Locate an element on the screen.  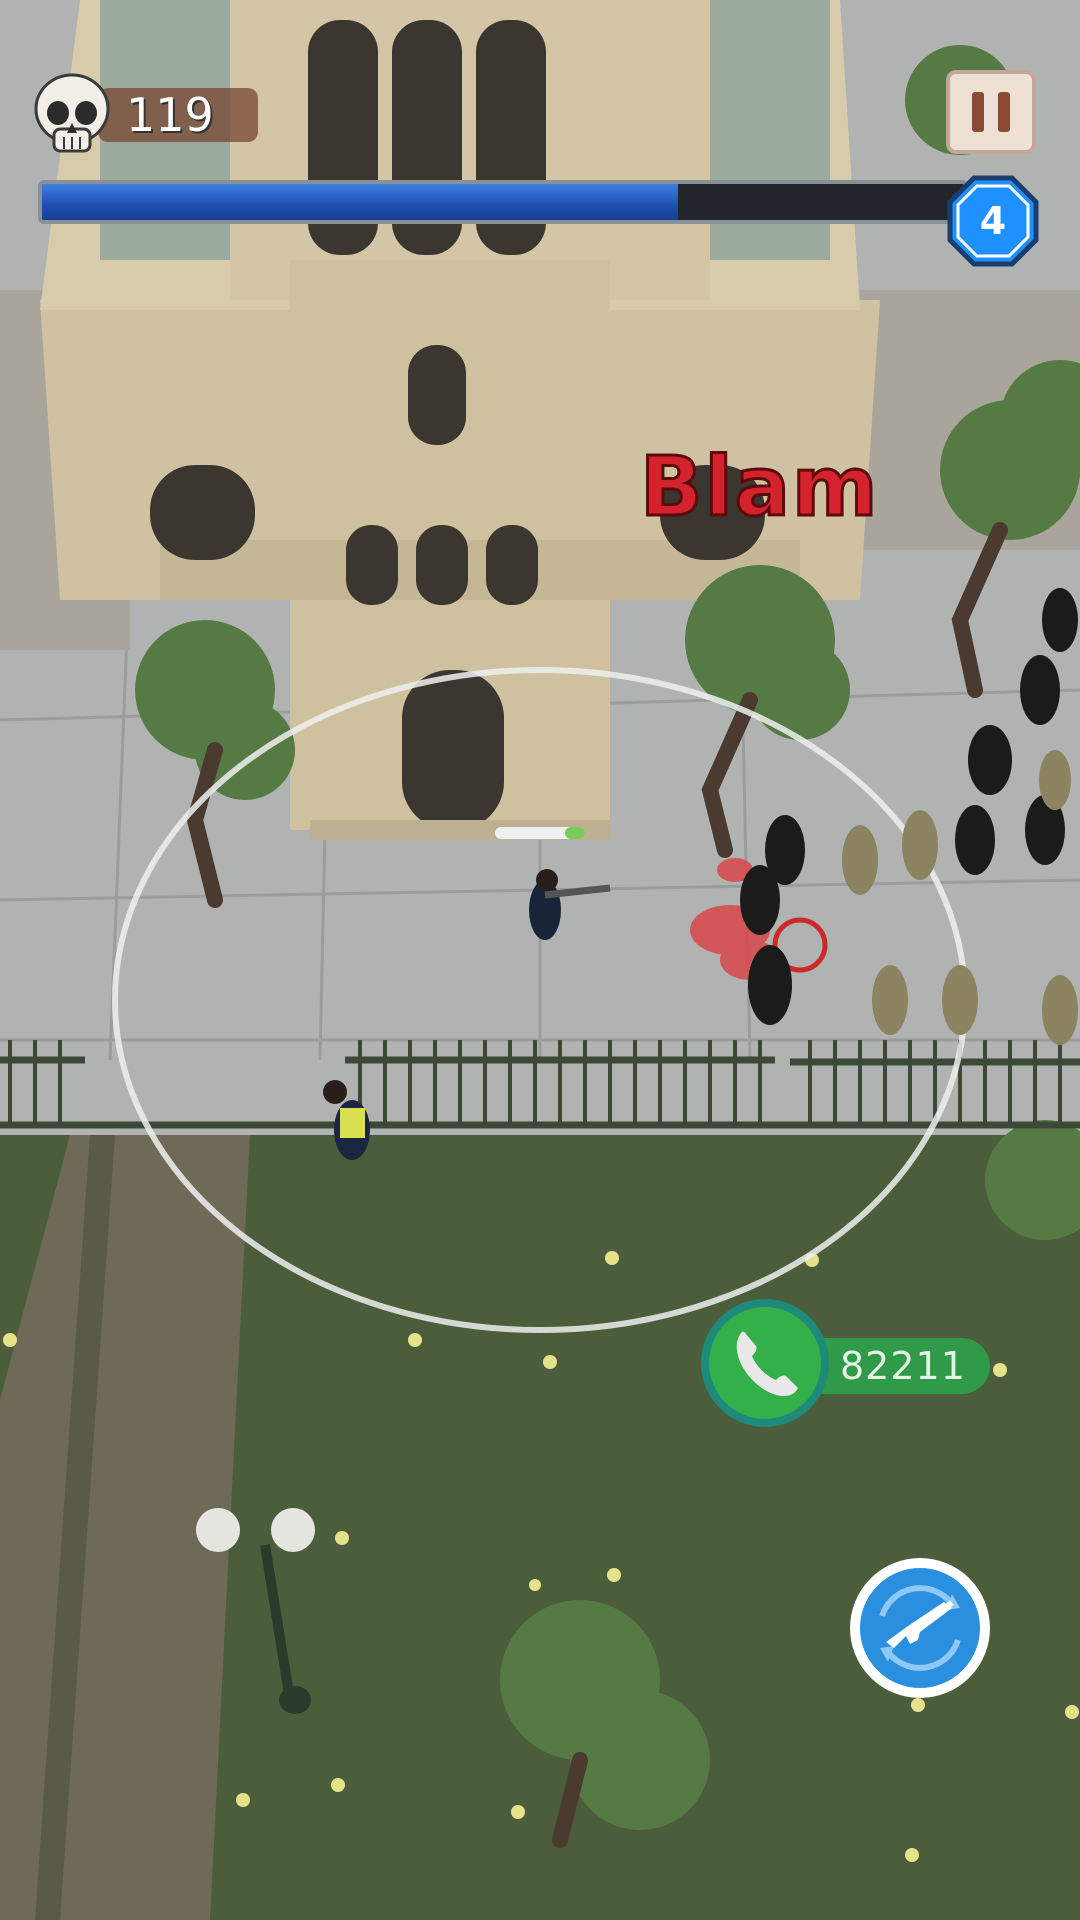
level-progress-bar is located at coordinates (503, 202).